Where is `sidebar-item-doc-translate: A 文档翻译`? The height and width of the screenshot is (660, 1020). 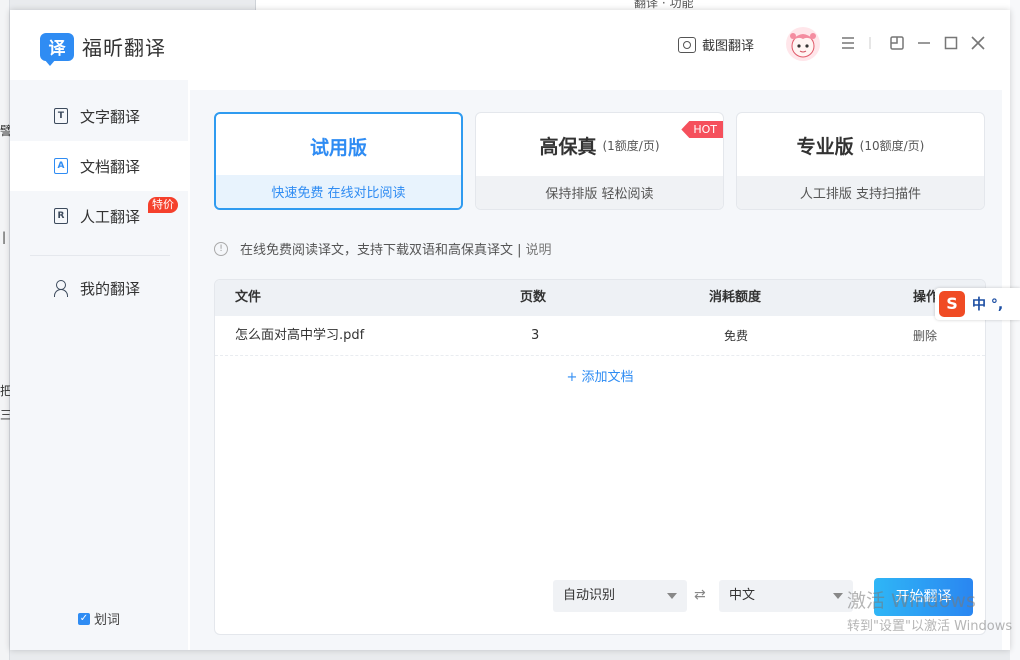 sidebar-item-doc-translate: A 文档翻译 is located at coordinates (99, 166).